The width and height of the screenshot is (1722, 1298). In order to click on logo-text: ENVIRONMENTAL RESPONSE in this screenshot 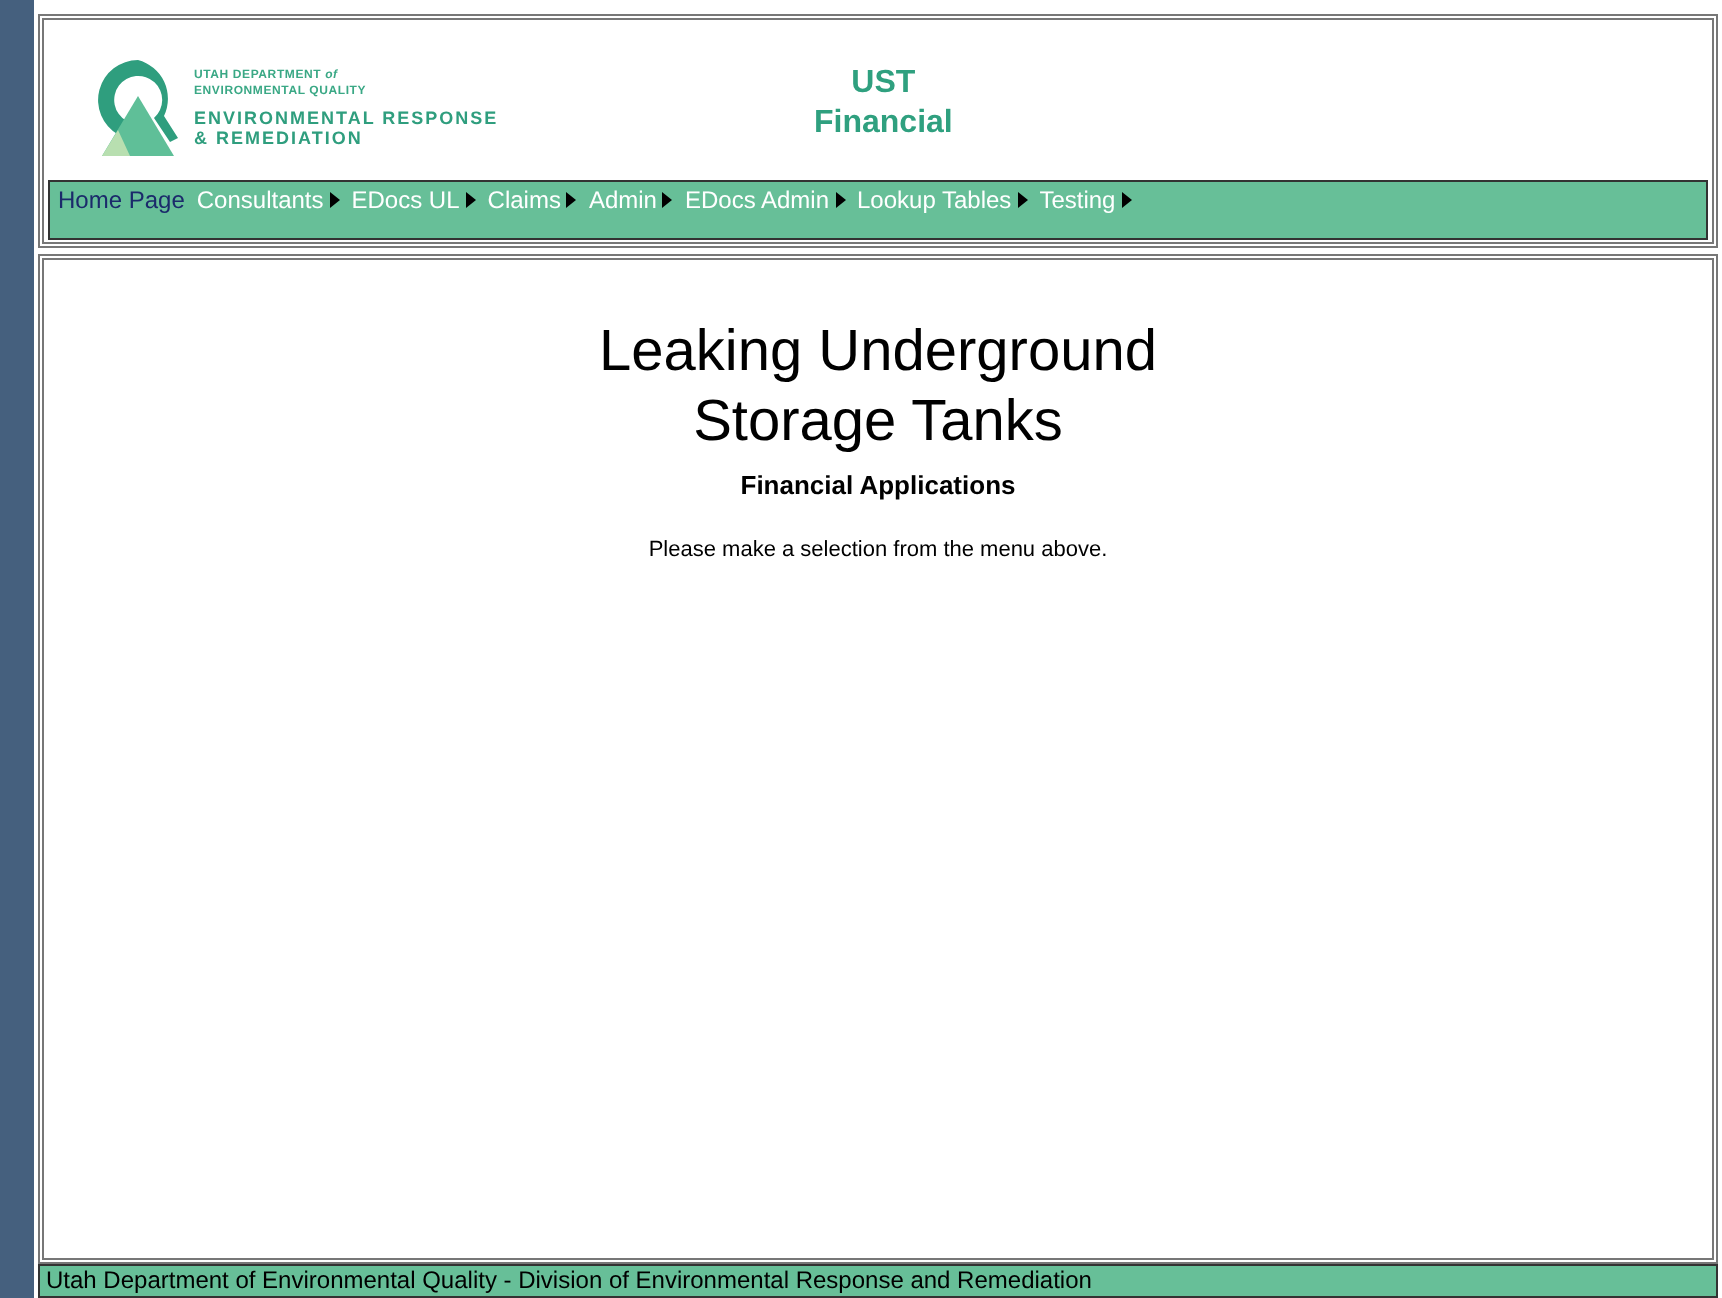, I will do `click(346, 118)`.